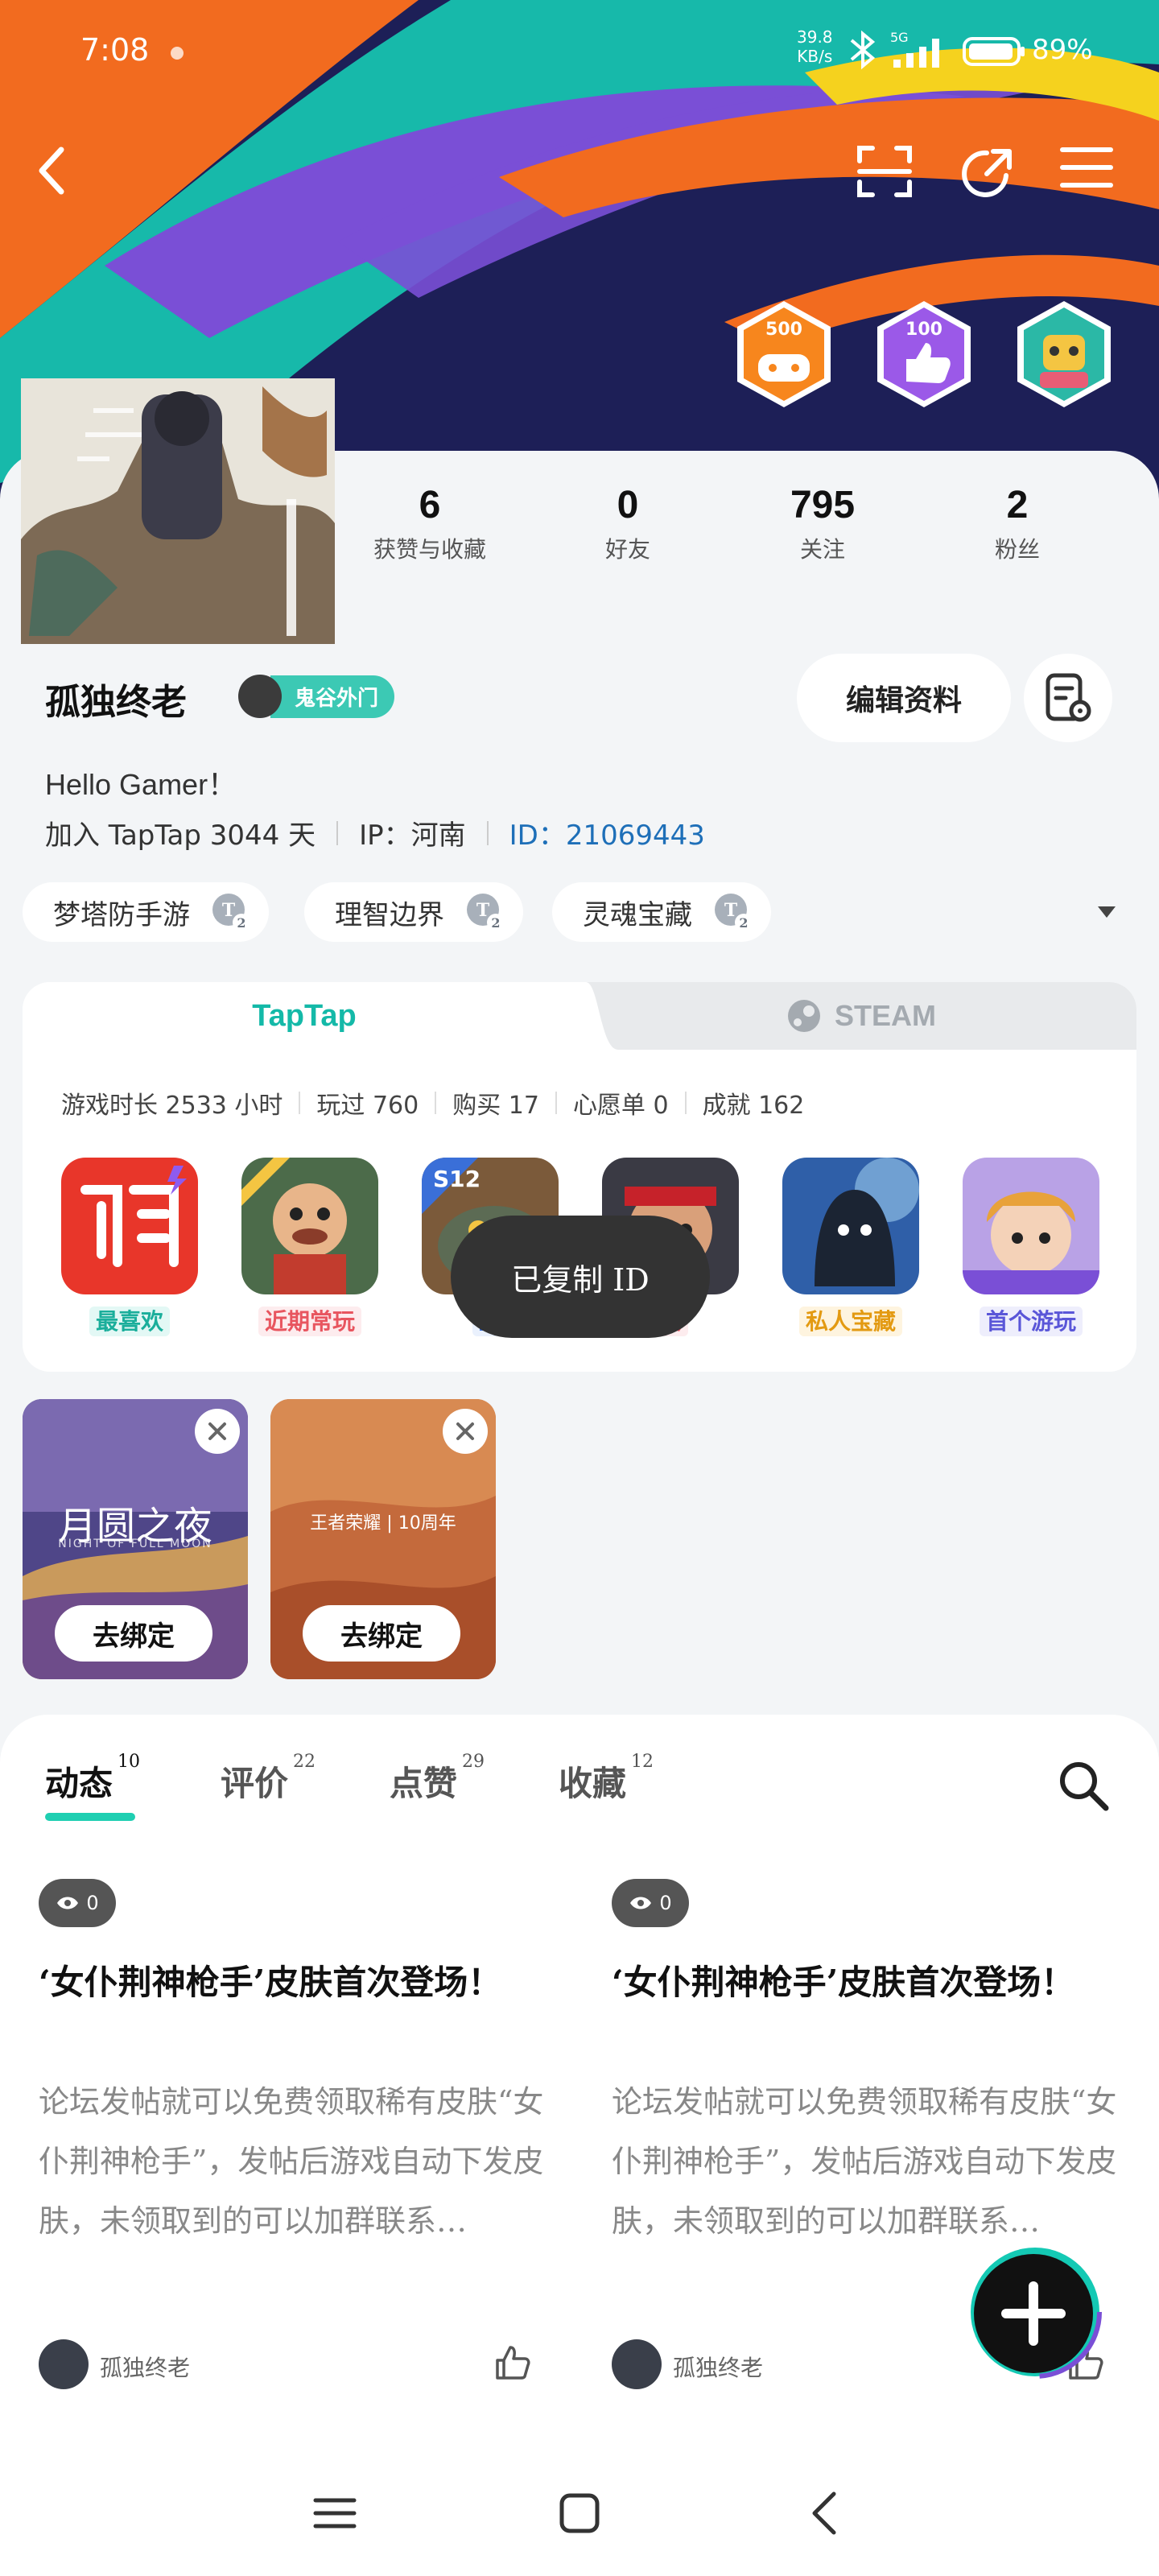 This screenshot has height=2576, width=1159. What do you see at coordinates (753, 1106) in the screenshot?
I see `play-stat: 成就 162` at bounding box center [753, 1106].